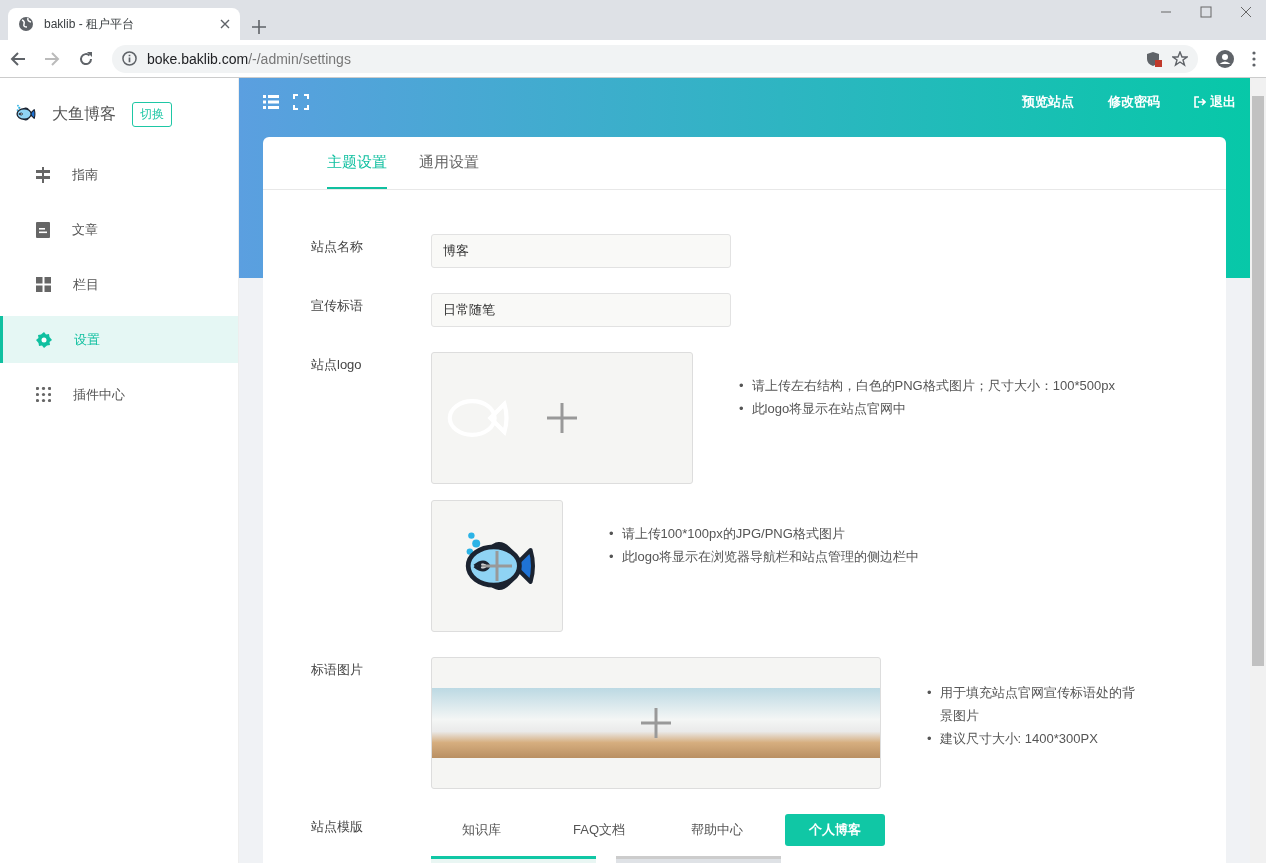 This screenshot has width=1266, height=863. I want to click on field-label: 站点名称, so click(337, 247).